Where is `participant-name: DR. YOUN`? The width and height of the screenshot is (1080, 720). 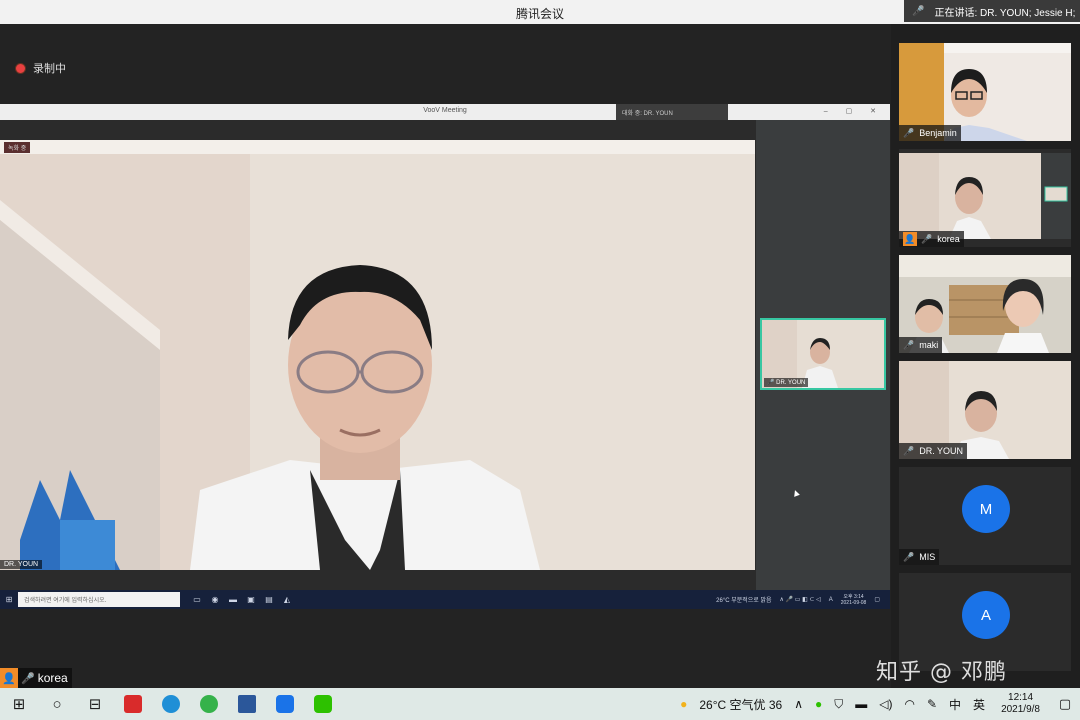
participant-name: DR. YOUN is located at coordinates (941, 451).